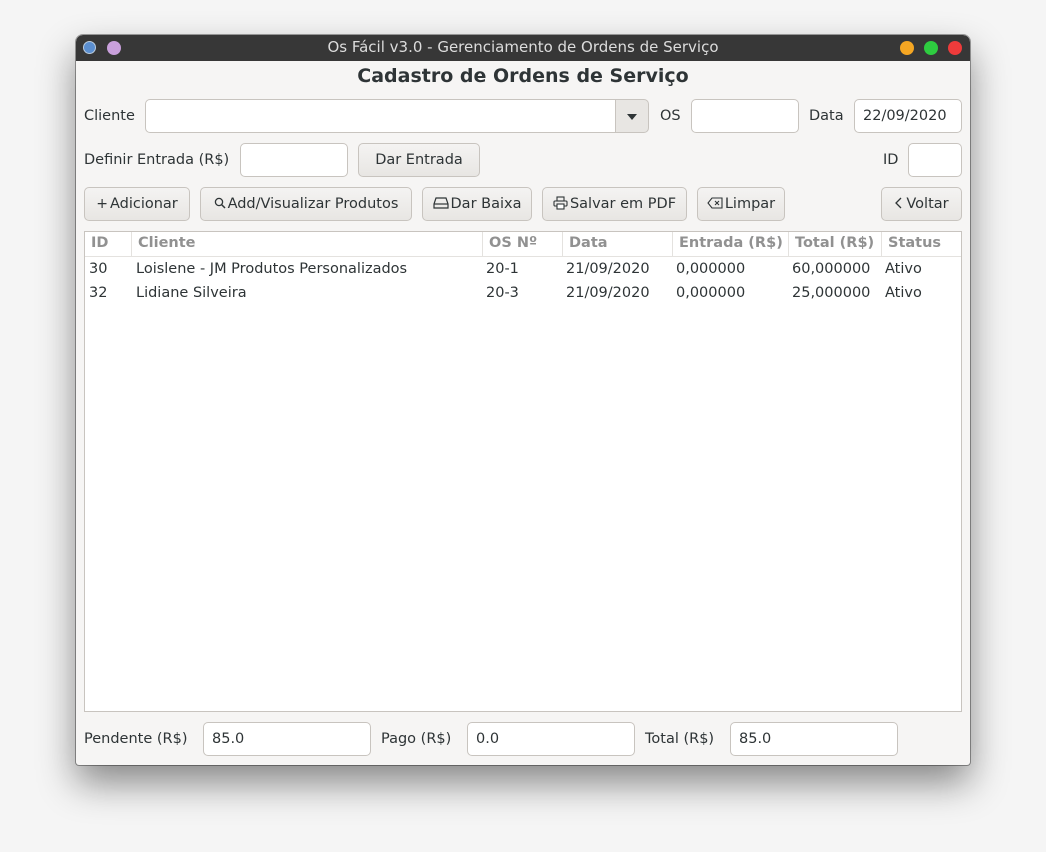 The height and width of the screenshot is (852, 1046). I want to click on column-header-total: Total (R$), so click(835, 244).